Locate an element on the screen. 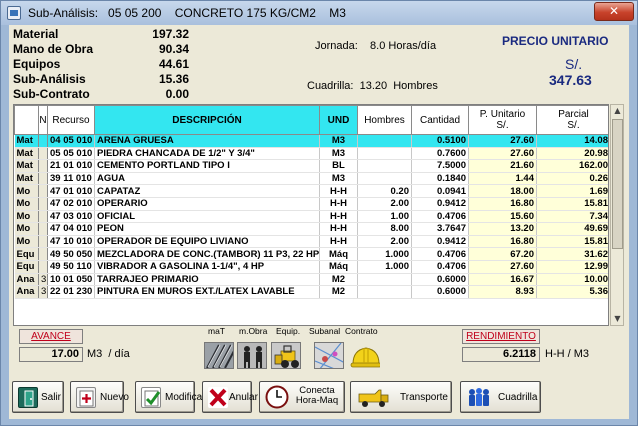 Image resolution: width=638 pixels, height=426 pixels. rendimiento-value: 6.2118 is located at coordinates (501, 354).